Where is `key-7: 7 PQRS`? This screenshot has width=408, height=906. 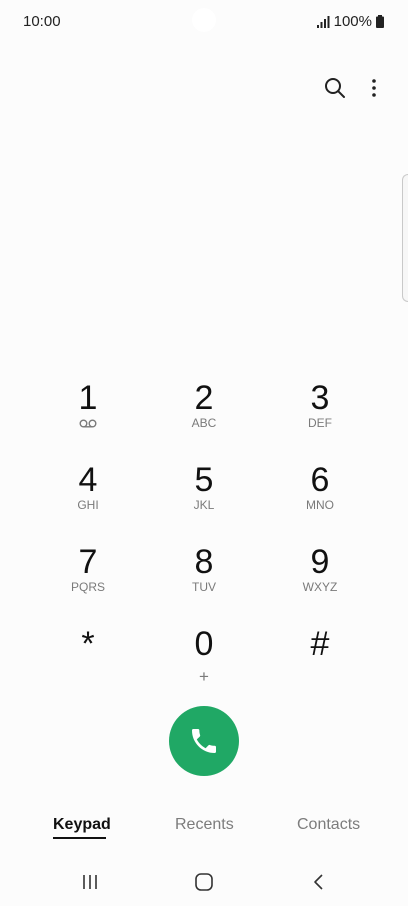
key-7: 7 PQRS is located at coordinates (88, 577).